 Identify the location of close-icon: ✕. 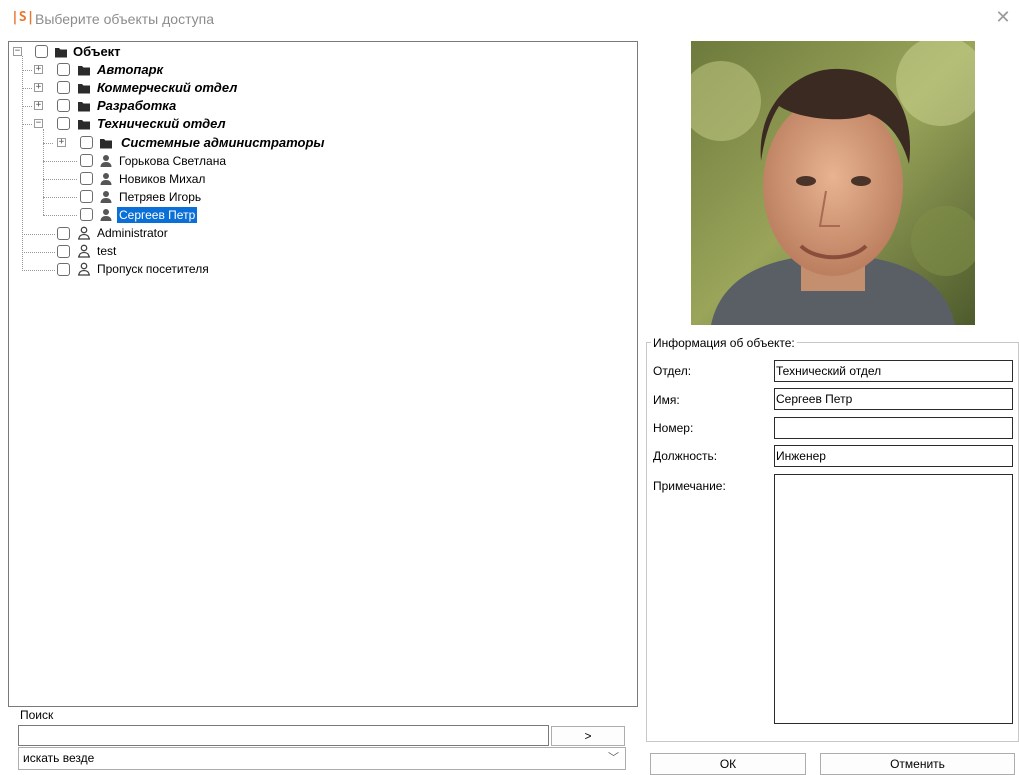
(1003, 18).